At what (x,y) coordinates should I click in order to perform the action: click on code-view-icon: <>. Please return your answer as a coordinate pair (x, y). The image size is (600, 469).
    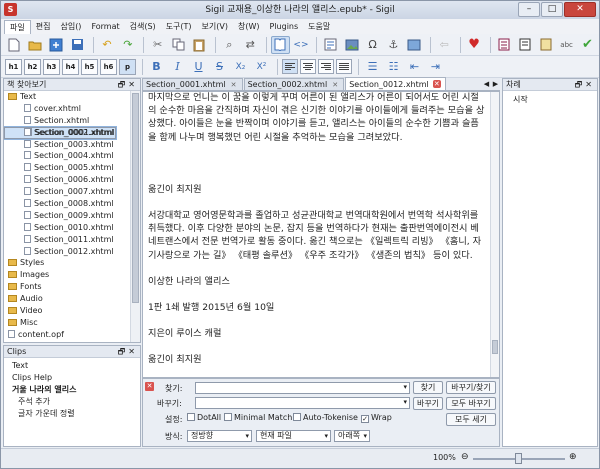
    Looking at the image, I should click on (301, 45).